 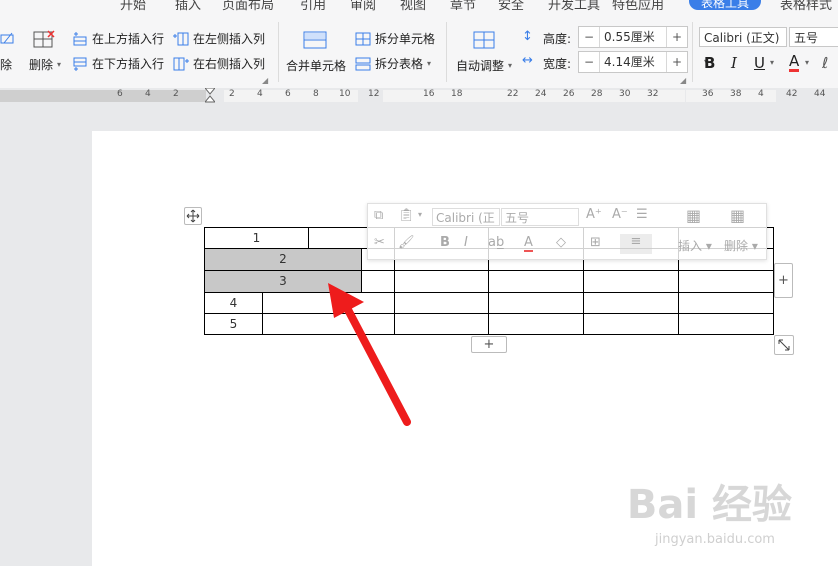 I want to click on watermark-url: jingyan.baidu.com, so click(x=715, y=539).